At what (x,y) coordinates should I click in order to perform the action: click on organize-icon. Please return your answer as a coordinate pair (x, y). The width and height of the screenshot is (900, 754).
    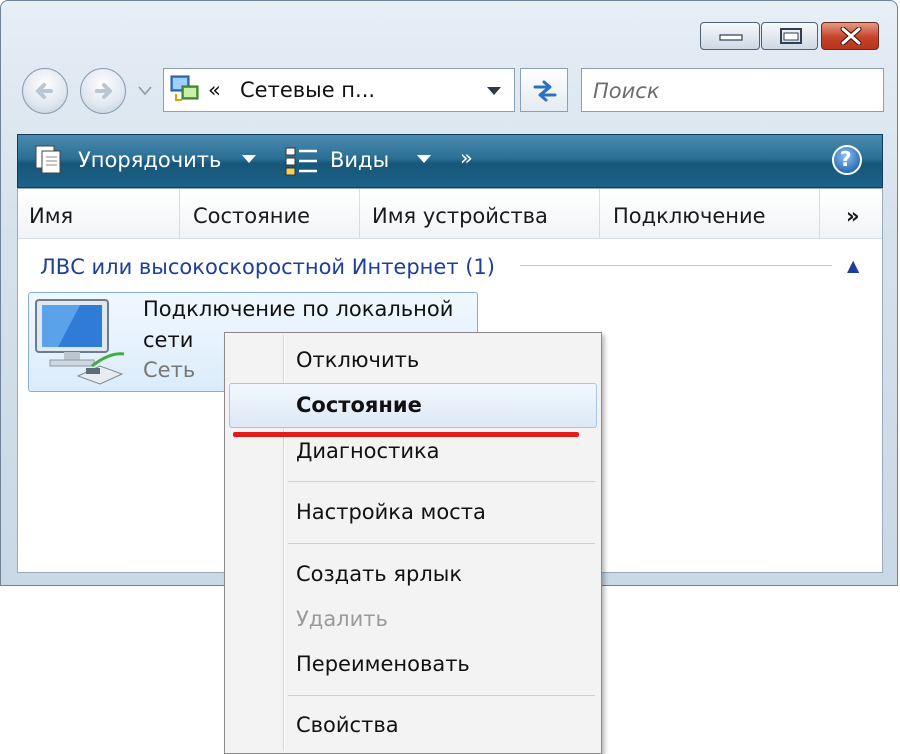
    Looking at the image, I should click on (48, 159).